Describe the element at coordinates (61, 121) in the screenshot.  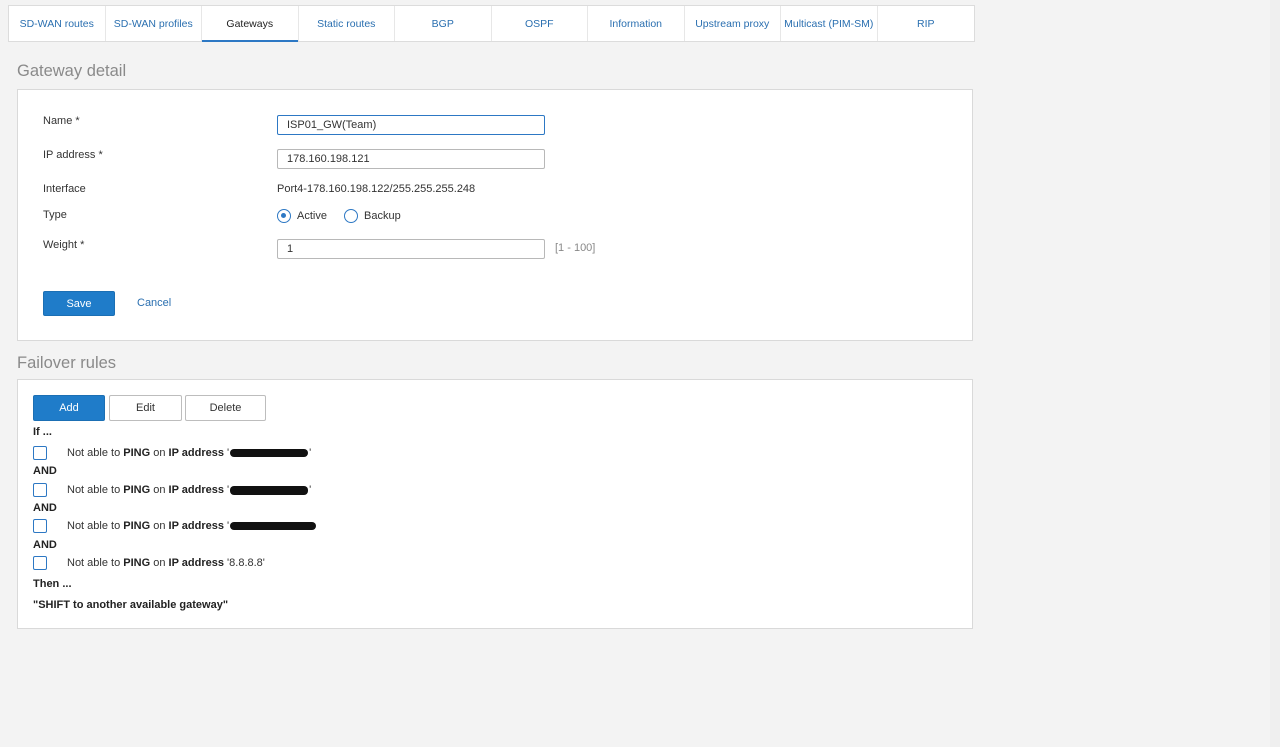
I see `name-label: Name *` at that location.